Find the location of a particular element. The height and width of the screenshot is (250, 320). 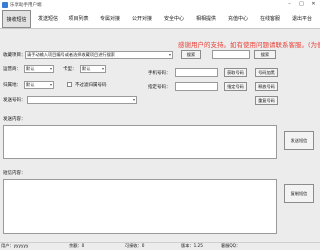

phone-label: 手机号码： is located at coordinates (159, 73).